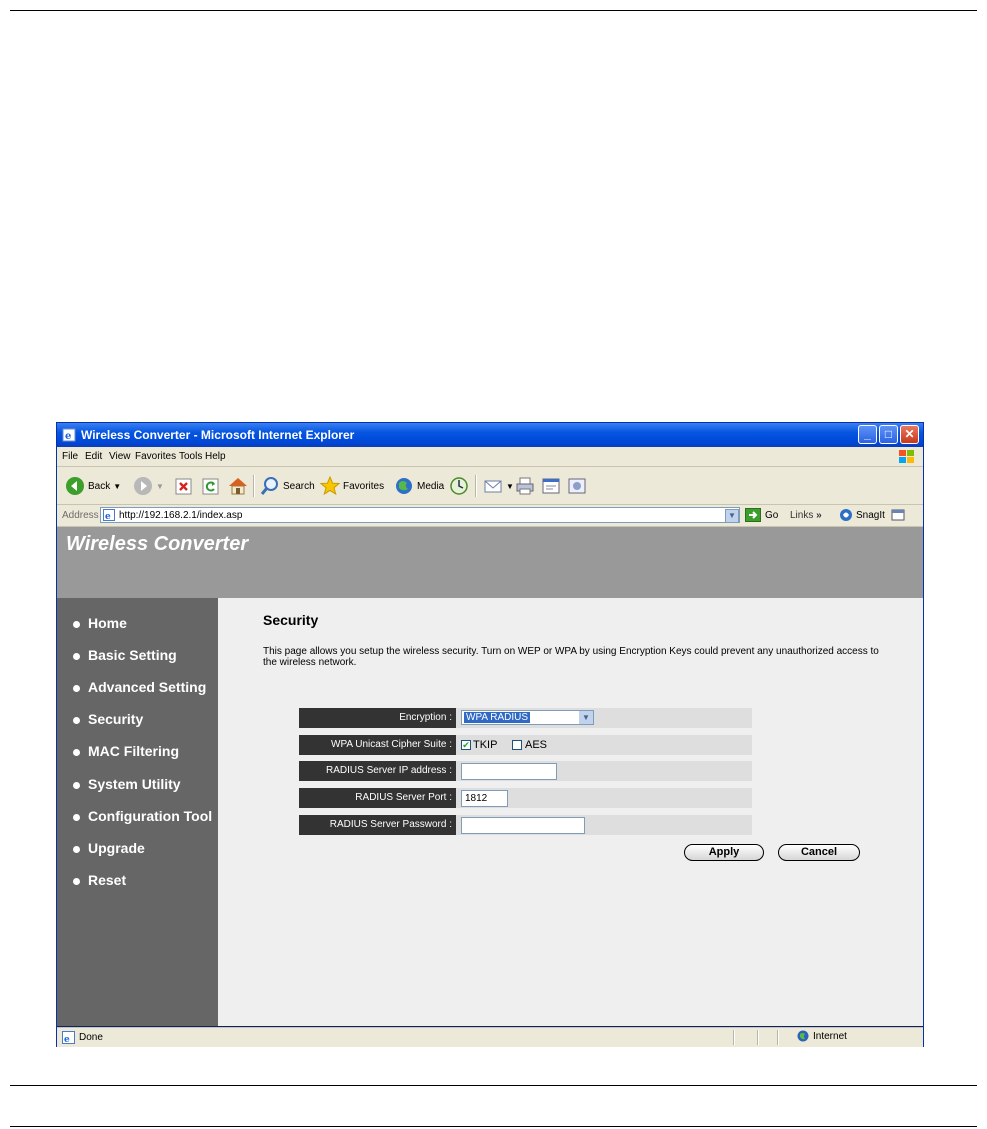  I want to click on nav-item-security: Security, so click(137, 721).